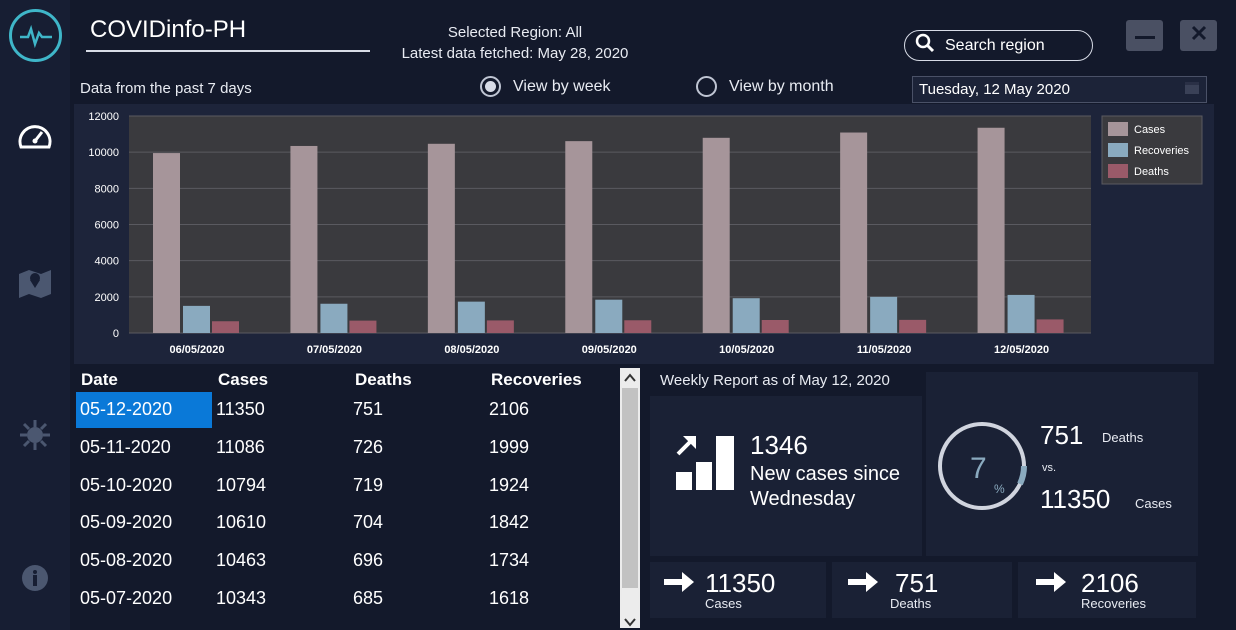 The height and width of the screenshot is (630, 1236). What do you see at coordinates (1162, 151) in the screenshot?
I see `legend-label: Recoveries` at bounding box center [1162, 151].